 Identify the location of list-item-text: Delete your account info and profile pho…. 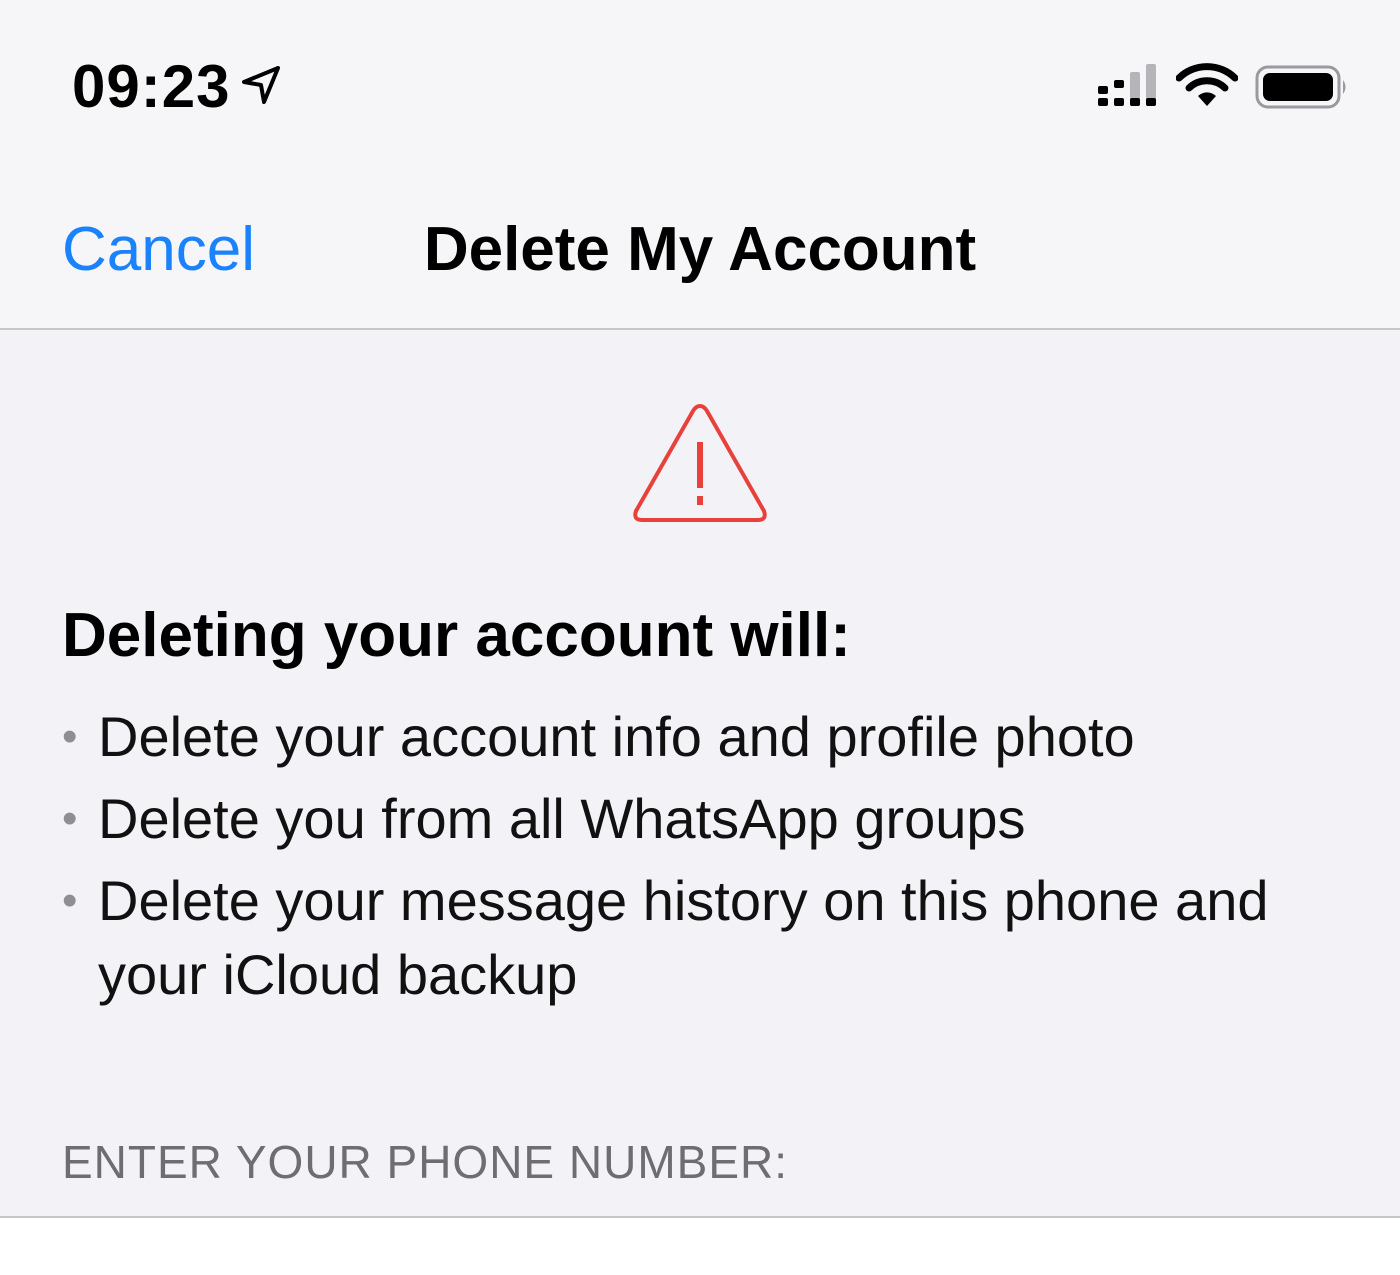
(616, 736).